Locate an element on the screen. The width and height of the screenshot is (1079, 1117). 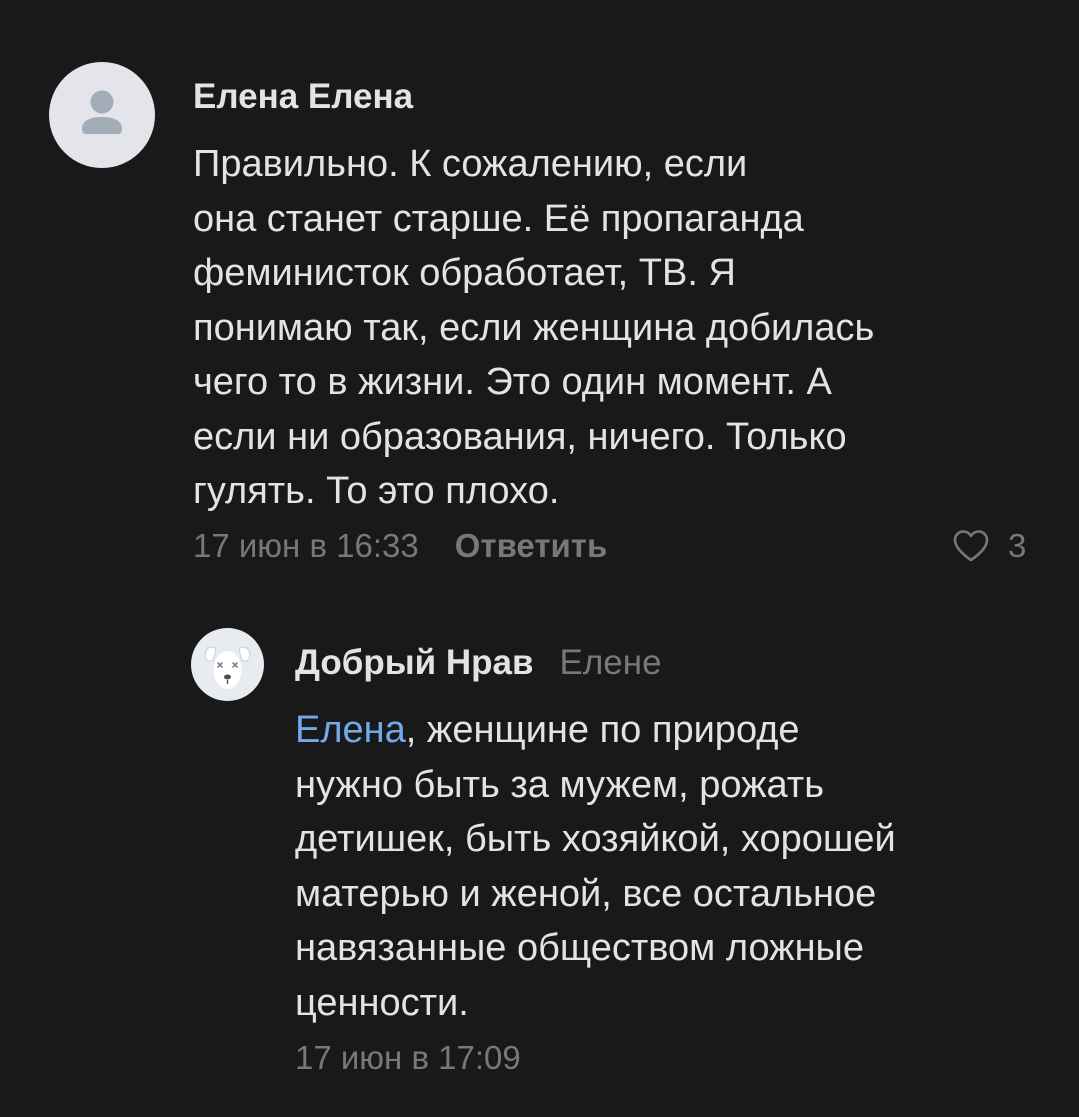
comment-text-line: она станет старше. Её пропаганда is located at coordinates (498, 218).